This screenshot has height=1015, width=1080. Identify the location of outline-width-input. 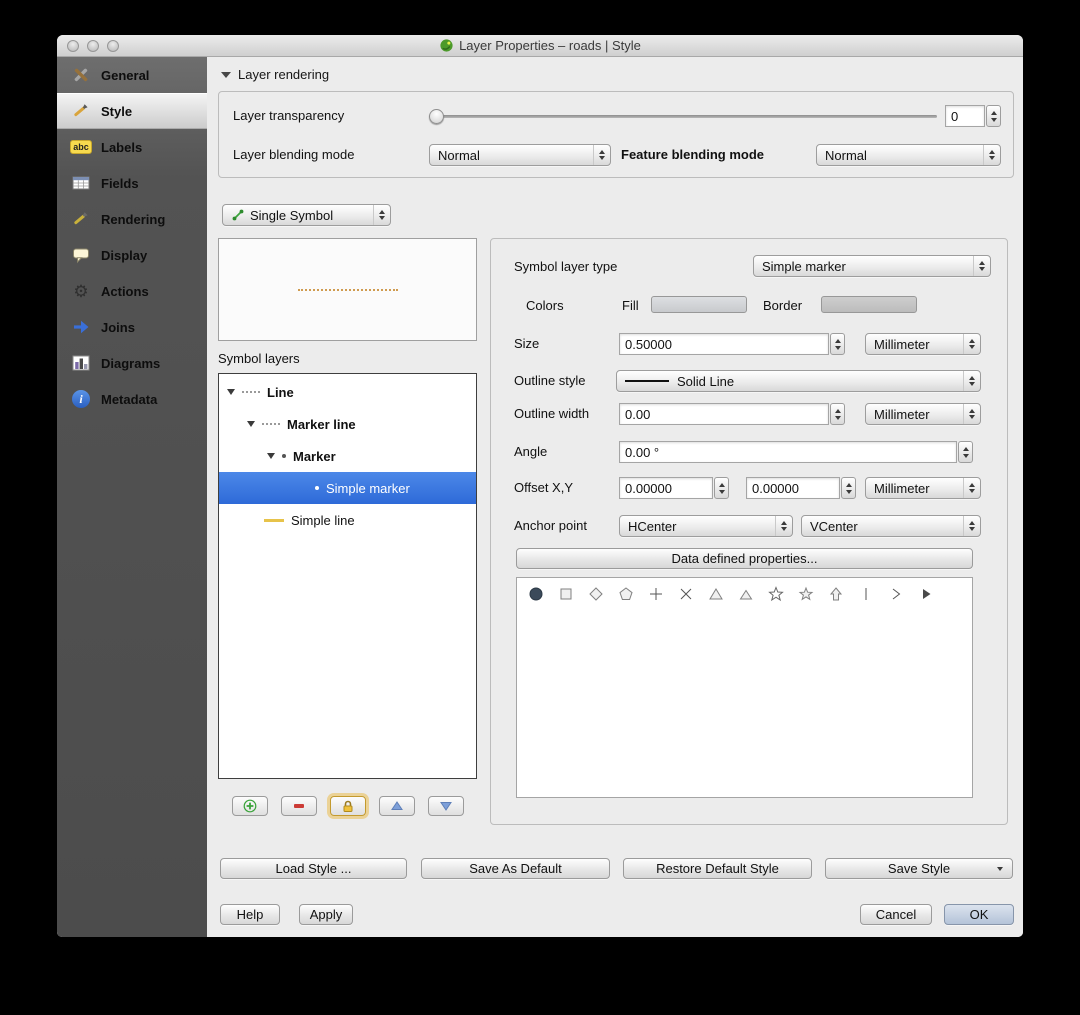
(724, 414).